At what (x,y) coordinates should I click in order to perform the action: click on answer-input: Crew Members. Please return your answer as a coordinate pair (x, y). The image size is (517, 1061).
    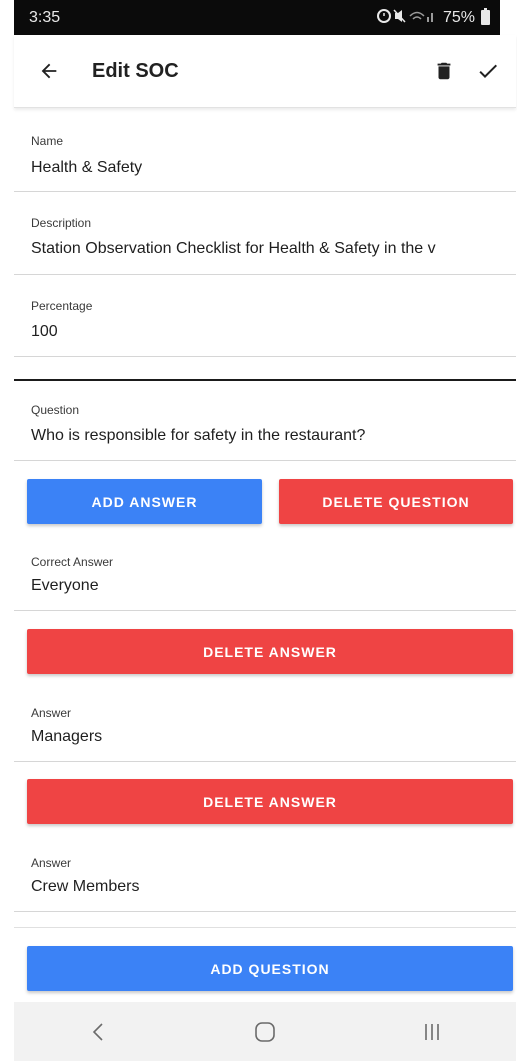
    Looking at the image, I should click on (85, 887).